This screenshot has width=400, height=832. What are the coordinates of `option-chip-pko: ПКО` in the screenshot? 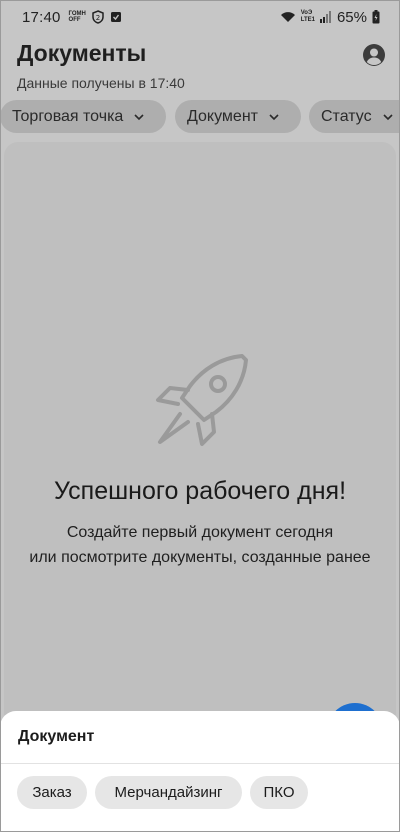 It's located at (279, 792).